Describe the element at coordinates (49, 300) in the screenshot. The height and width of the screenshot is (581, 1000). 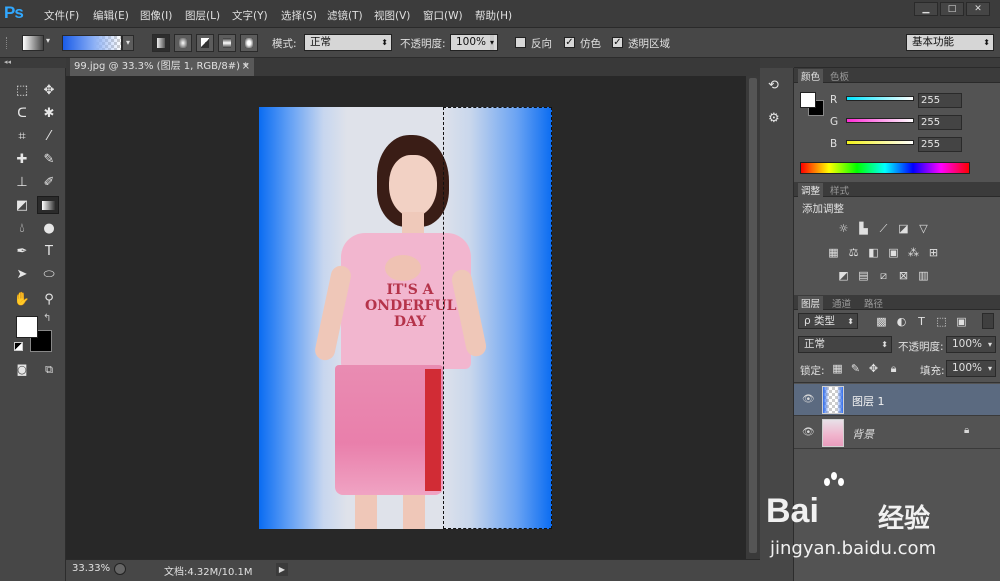
I see `zoom-tool-icon: ⚲` at that location.